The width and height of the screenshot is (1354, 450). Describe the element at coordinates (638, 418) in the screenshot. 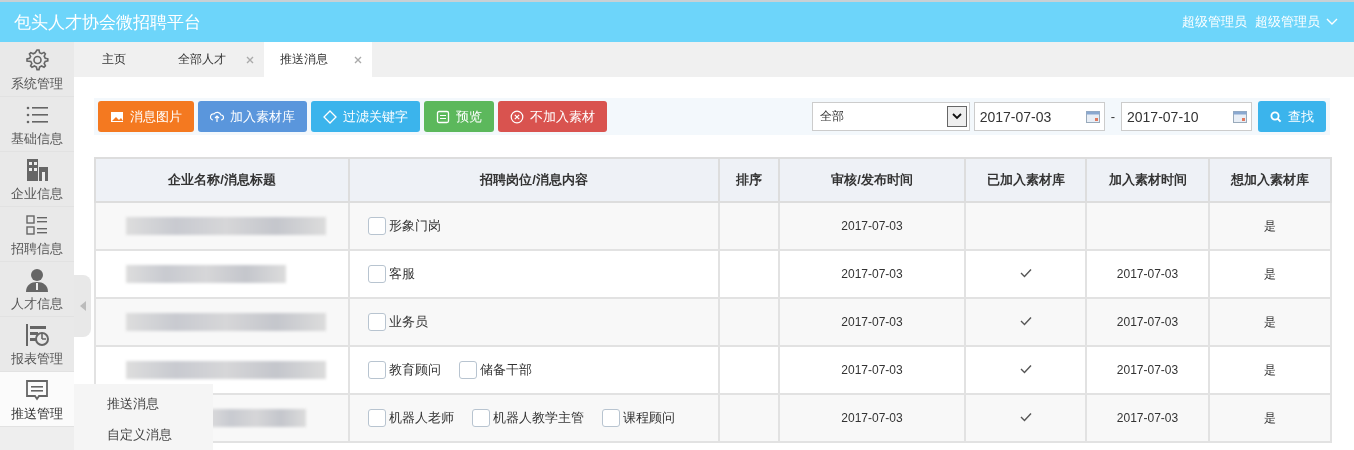

I see `position-checkbox: 课程顾问` at that location.